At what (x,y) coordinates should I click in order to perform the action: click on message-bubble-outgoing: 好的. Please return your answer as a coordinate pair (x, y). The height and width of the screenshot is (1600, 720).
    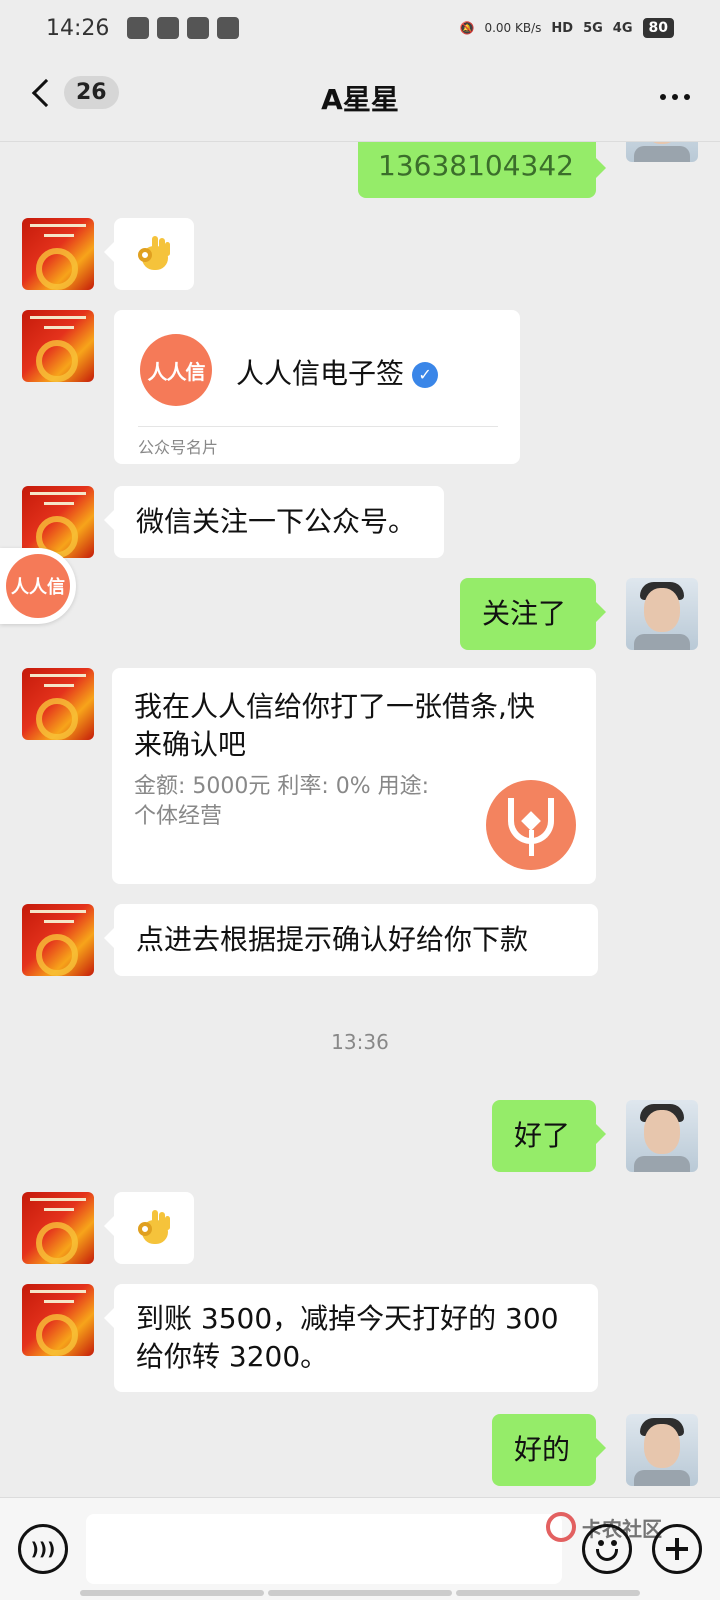
    Looking at the image, I should click on (549, 1450).